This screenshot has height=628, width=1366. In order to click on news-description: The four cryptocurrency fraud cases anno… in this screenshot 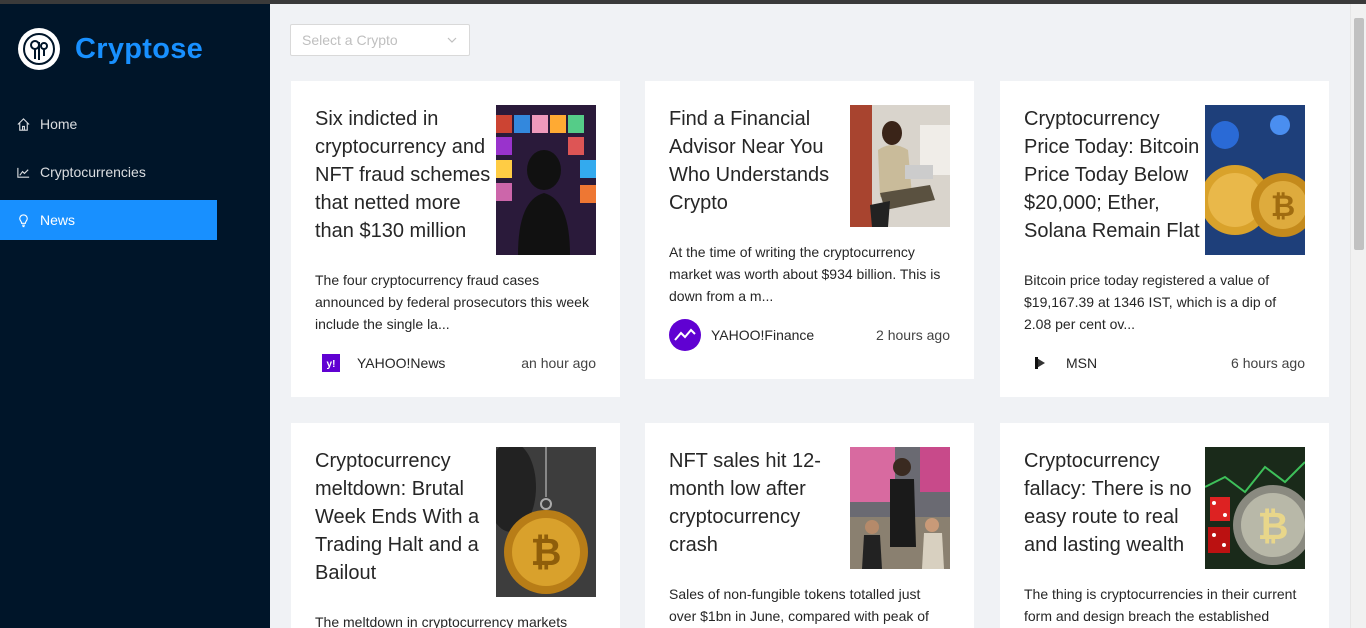, I will do `click(452, 302)`.